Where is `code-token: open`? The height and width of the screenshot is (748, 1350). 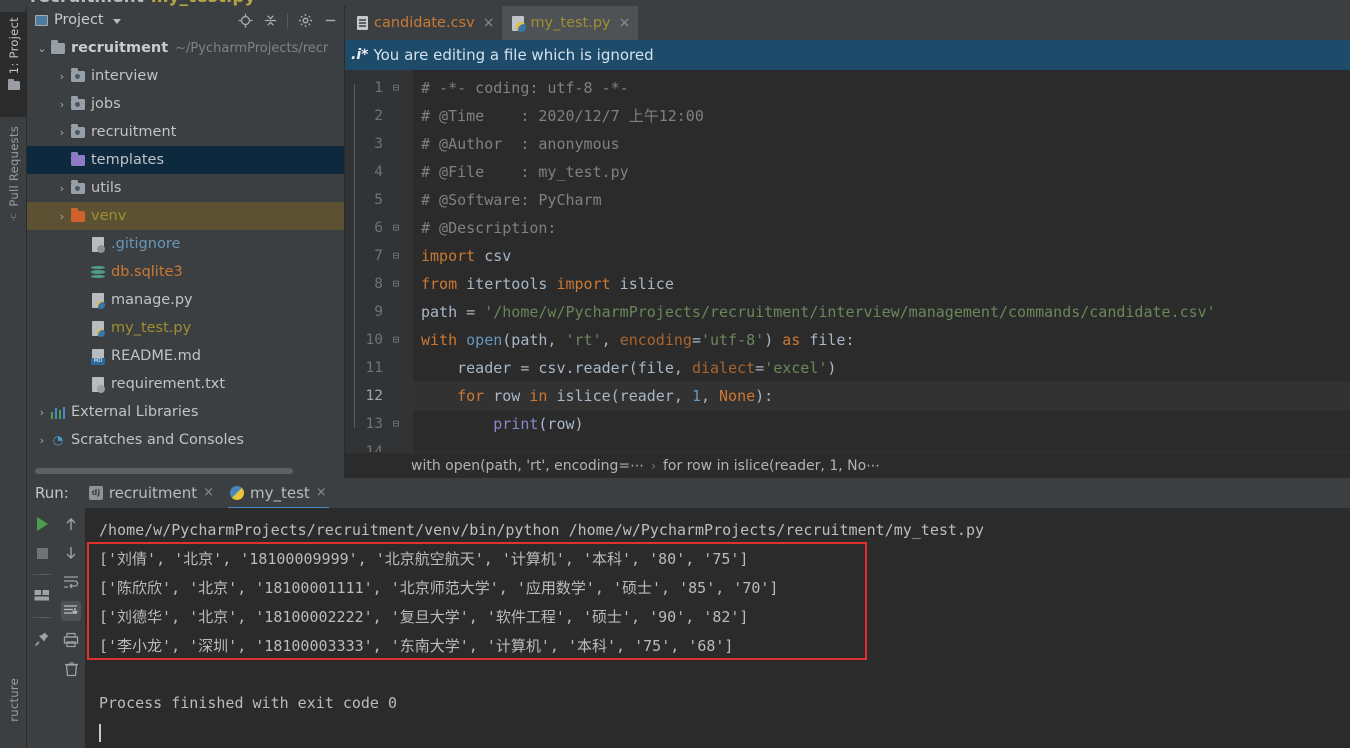 code-token: open is located at coordinates (484, 340).